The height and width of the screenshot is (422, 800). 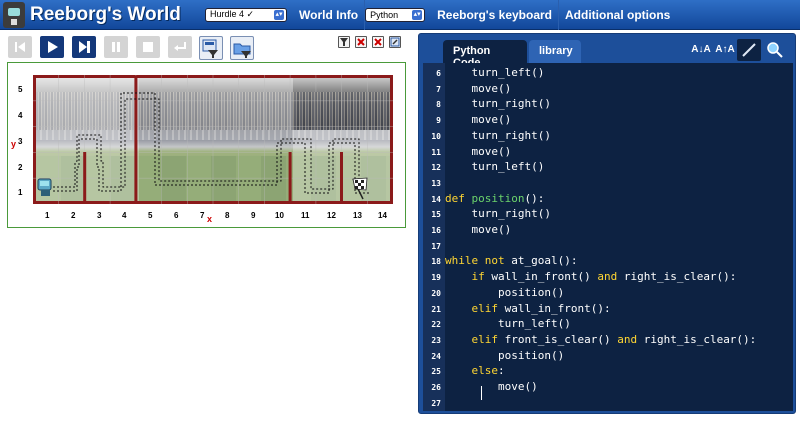 I want to click on magnifier-icon, so click(x=775, y=50).